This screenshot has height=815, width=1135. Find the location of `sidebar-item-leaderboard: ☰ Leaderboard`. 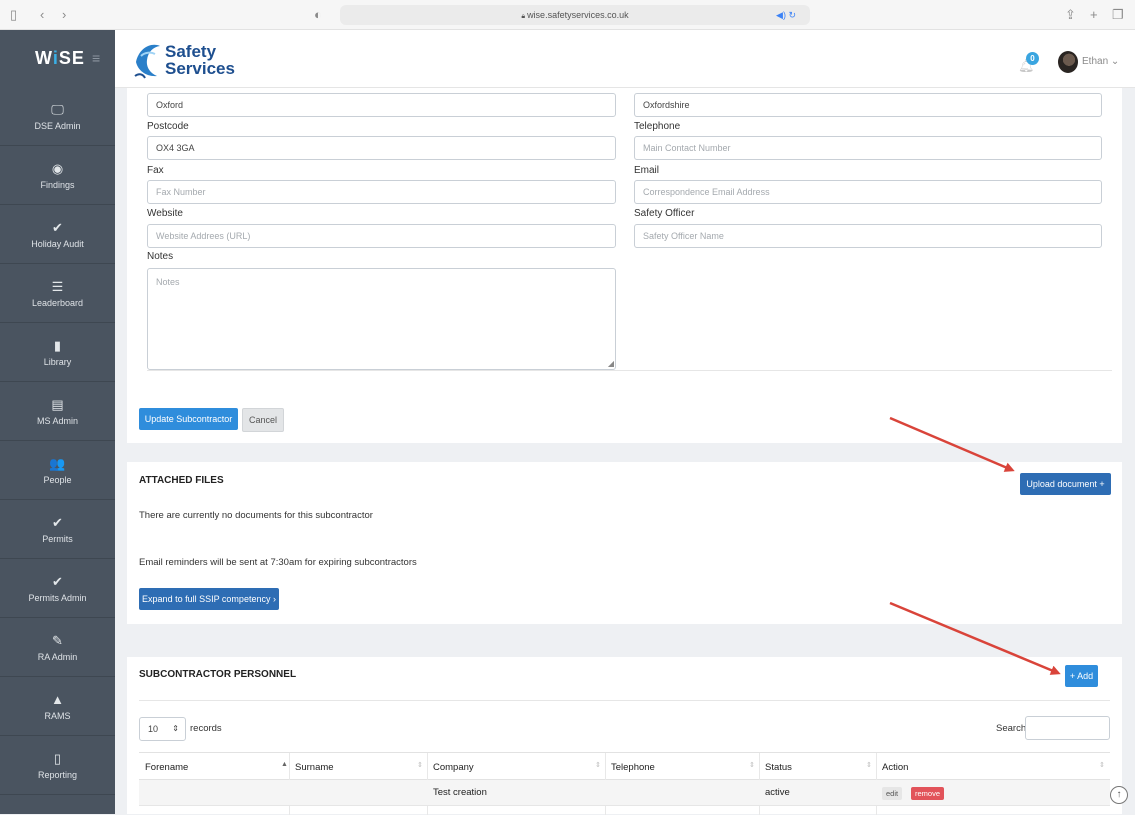

sidebar-item-leaderboard: ☰ Leaderboard is located at coordinates (57, 294).